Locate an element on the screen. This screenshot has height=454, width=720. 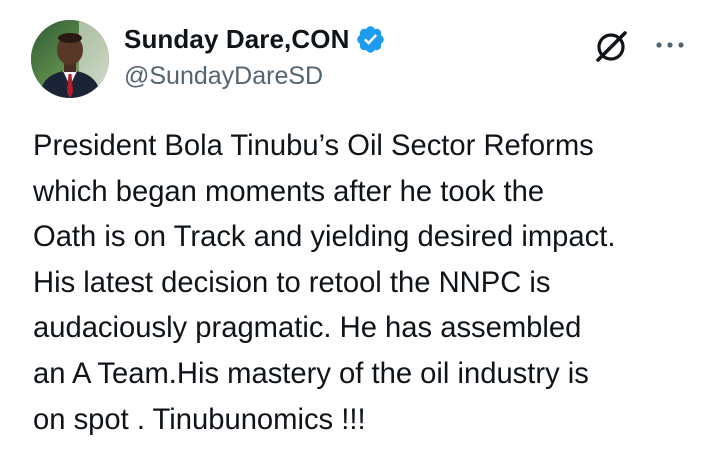
more-options-icon is located at coordinates (670, 45).